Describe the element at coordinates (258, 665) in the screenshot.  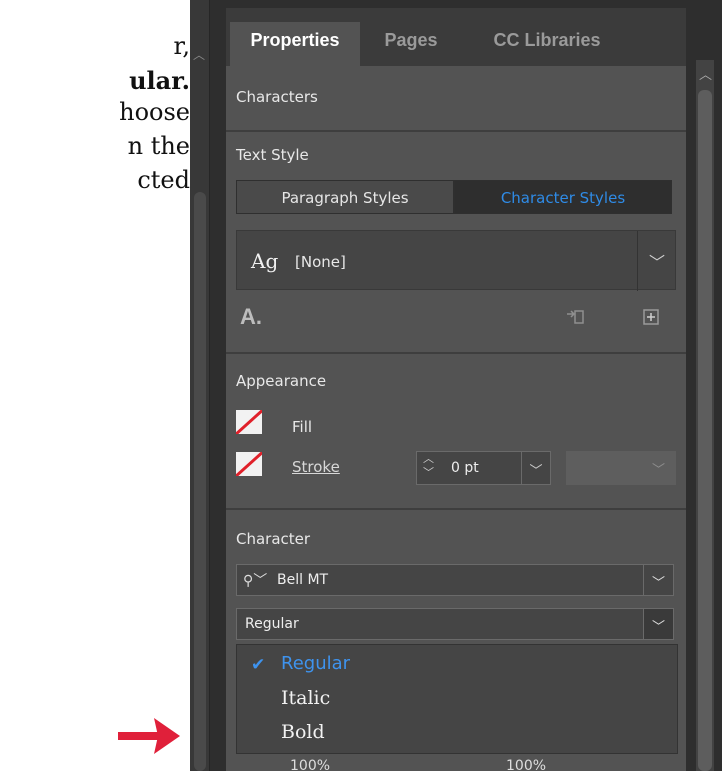
I see `check-icon: ✔` at that location.